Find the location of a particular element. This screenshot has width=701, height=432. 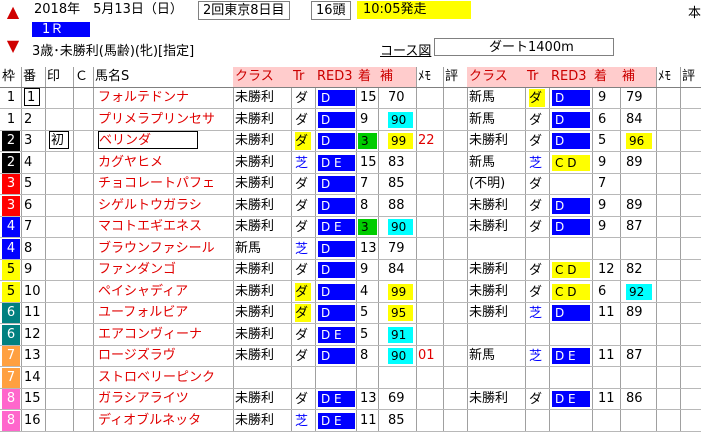

horse-row: 5 9 ファンダンゴ 未勝利ダ D 9 84 未勝利ダ C D 12 82 is located at coordinates (350, 270).